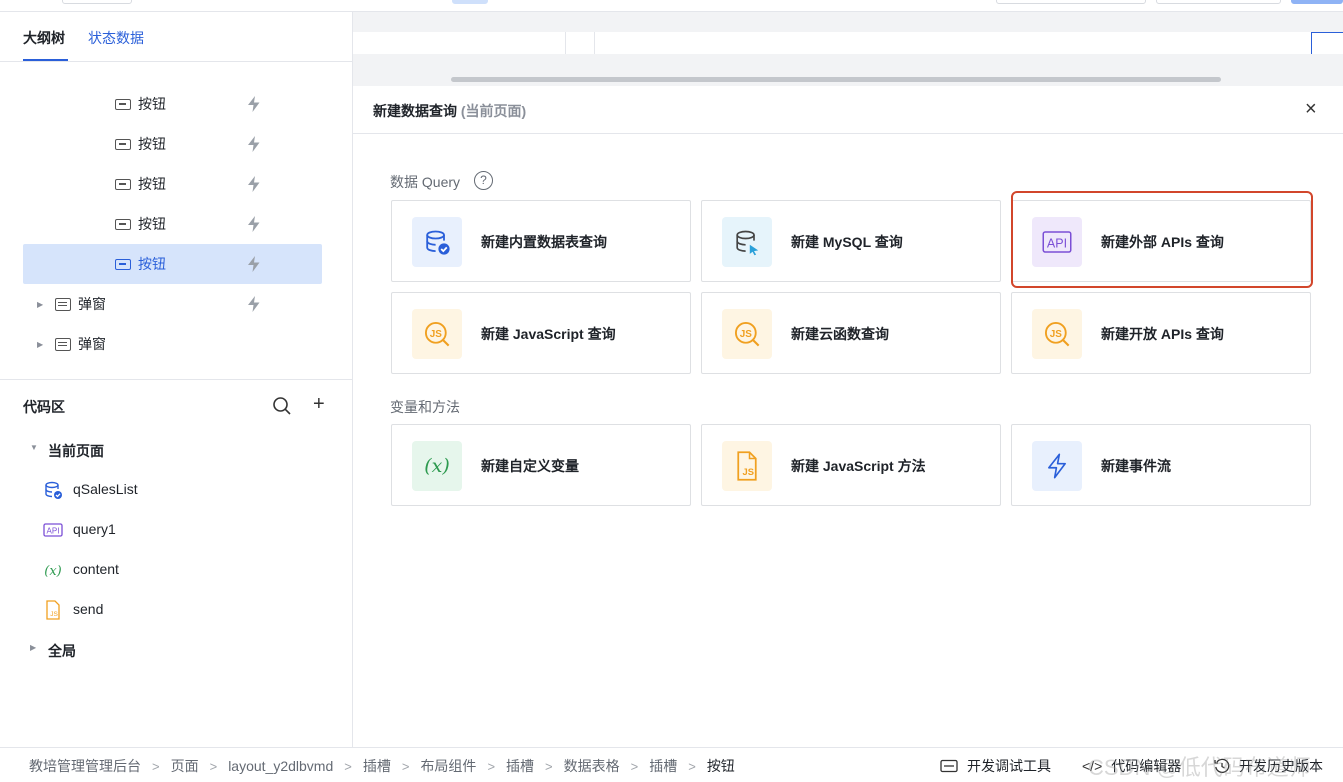  What do you see at coordinates (1222, 766) in the screenshot?
I see `history-icon` at bounding box center [1222, 766].